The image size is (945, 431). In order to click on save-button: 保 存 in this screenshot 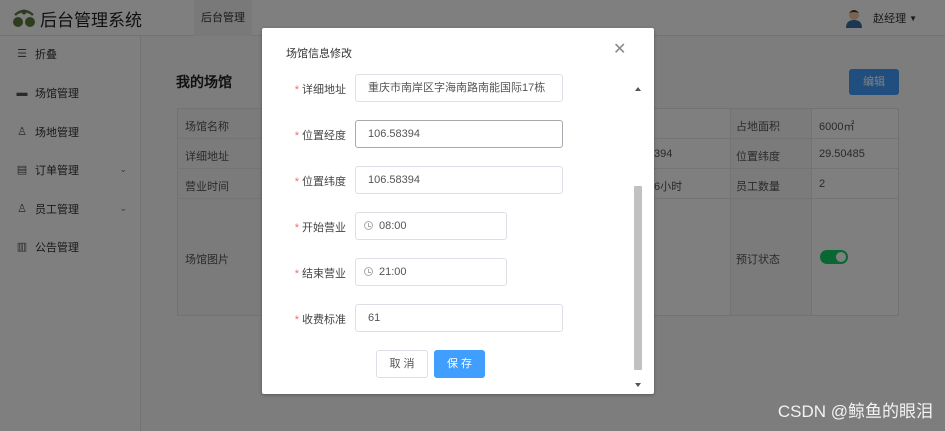, I will do `click(459, 364)`.